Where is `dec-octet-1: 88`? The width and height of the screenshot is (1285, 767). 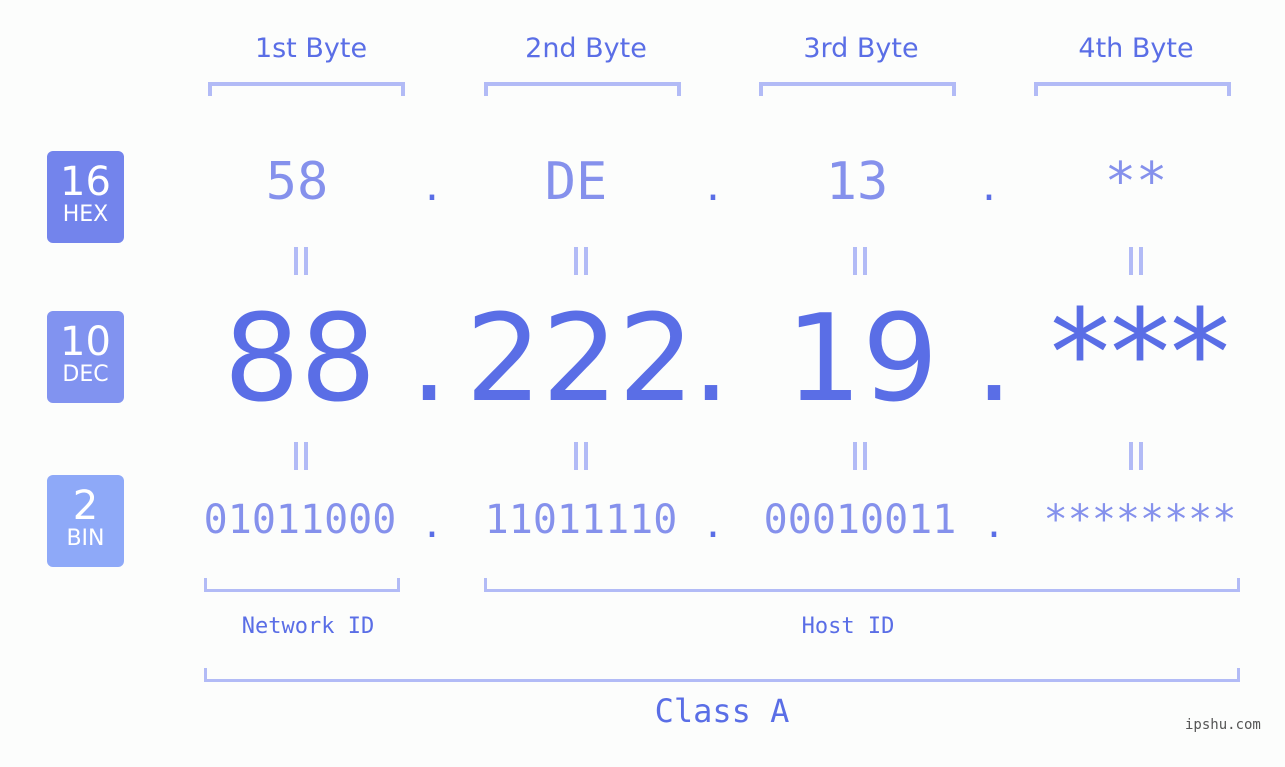 dec-octet-1: 88 is located at coordinates (300, 359).